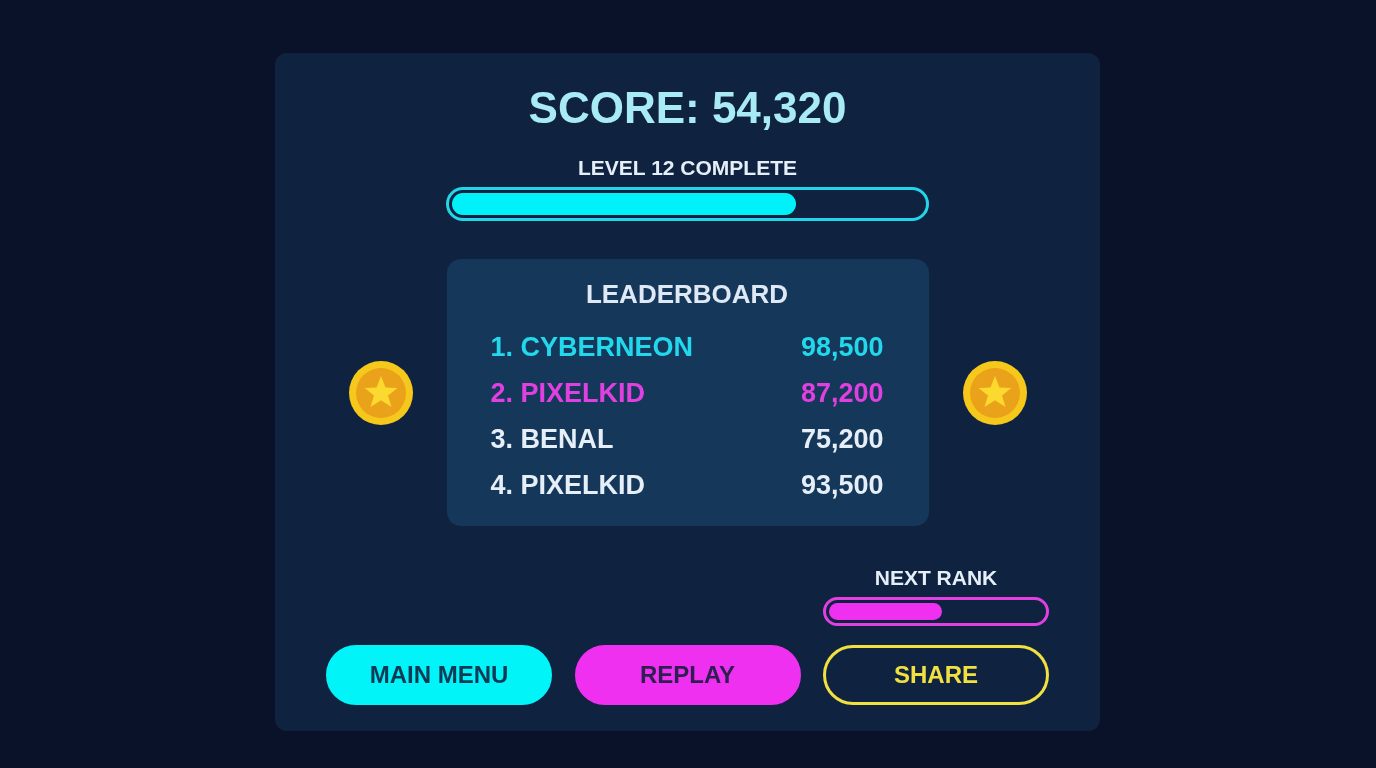  What do you see at coordinates (552, 439) in the screenshot?
I see `player-name: 3. BENAL` at bounding box center [552, 439].